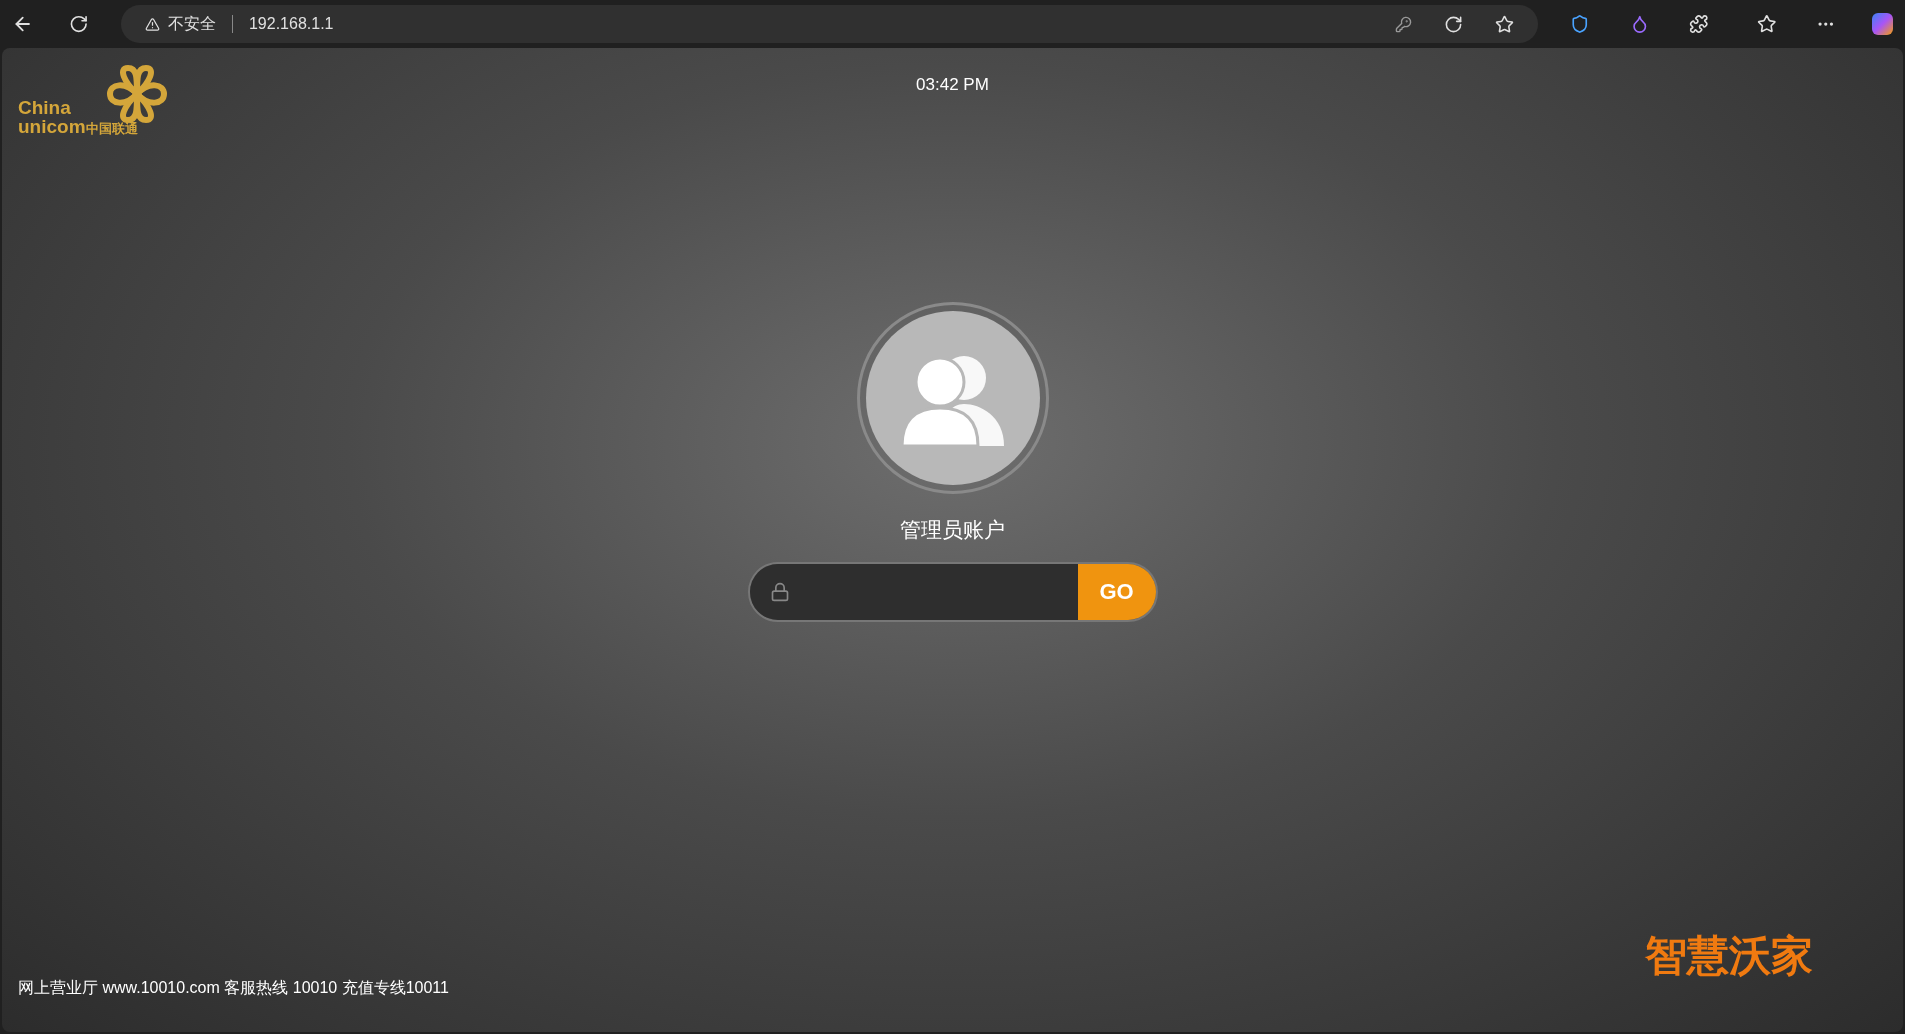 Image resolution: width=1905 pixels, height=1034 pixels. I want to click on logo-text: China, so click(45, 107).